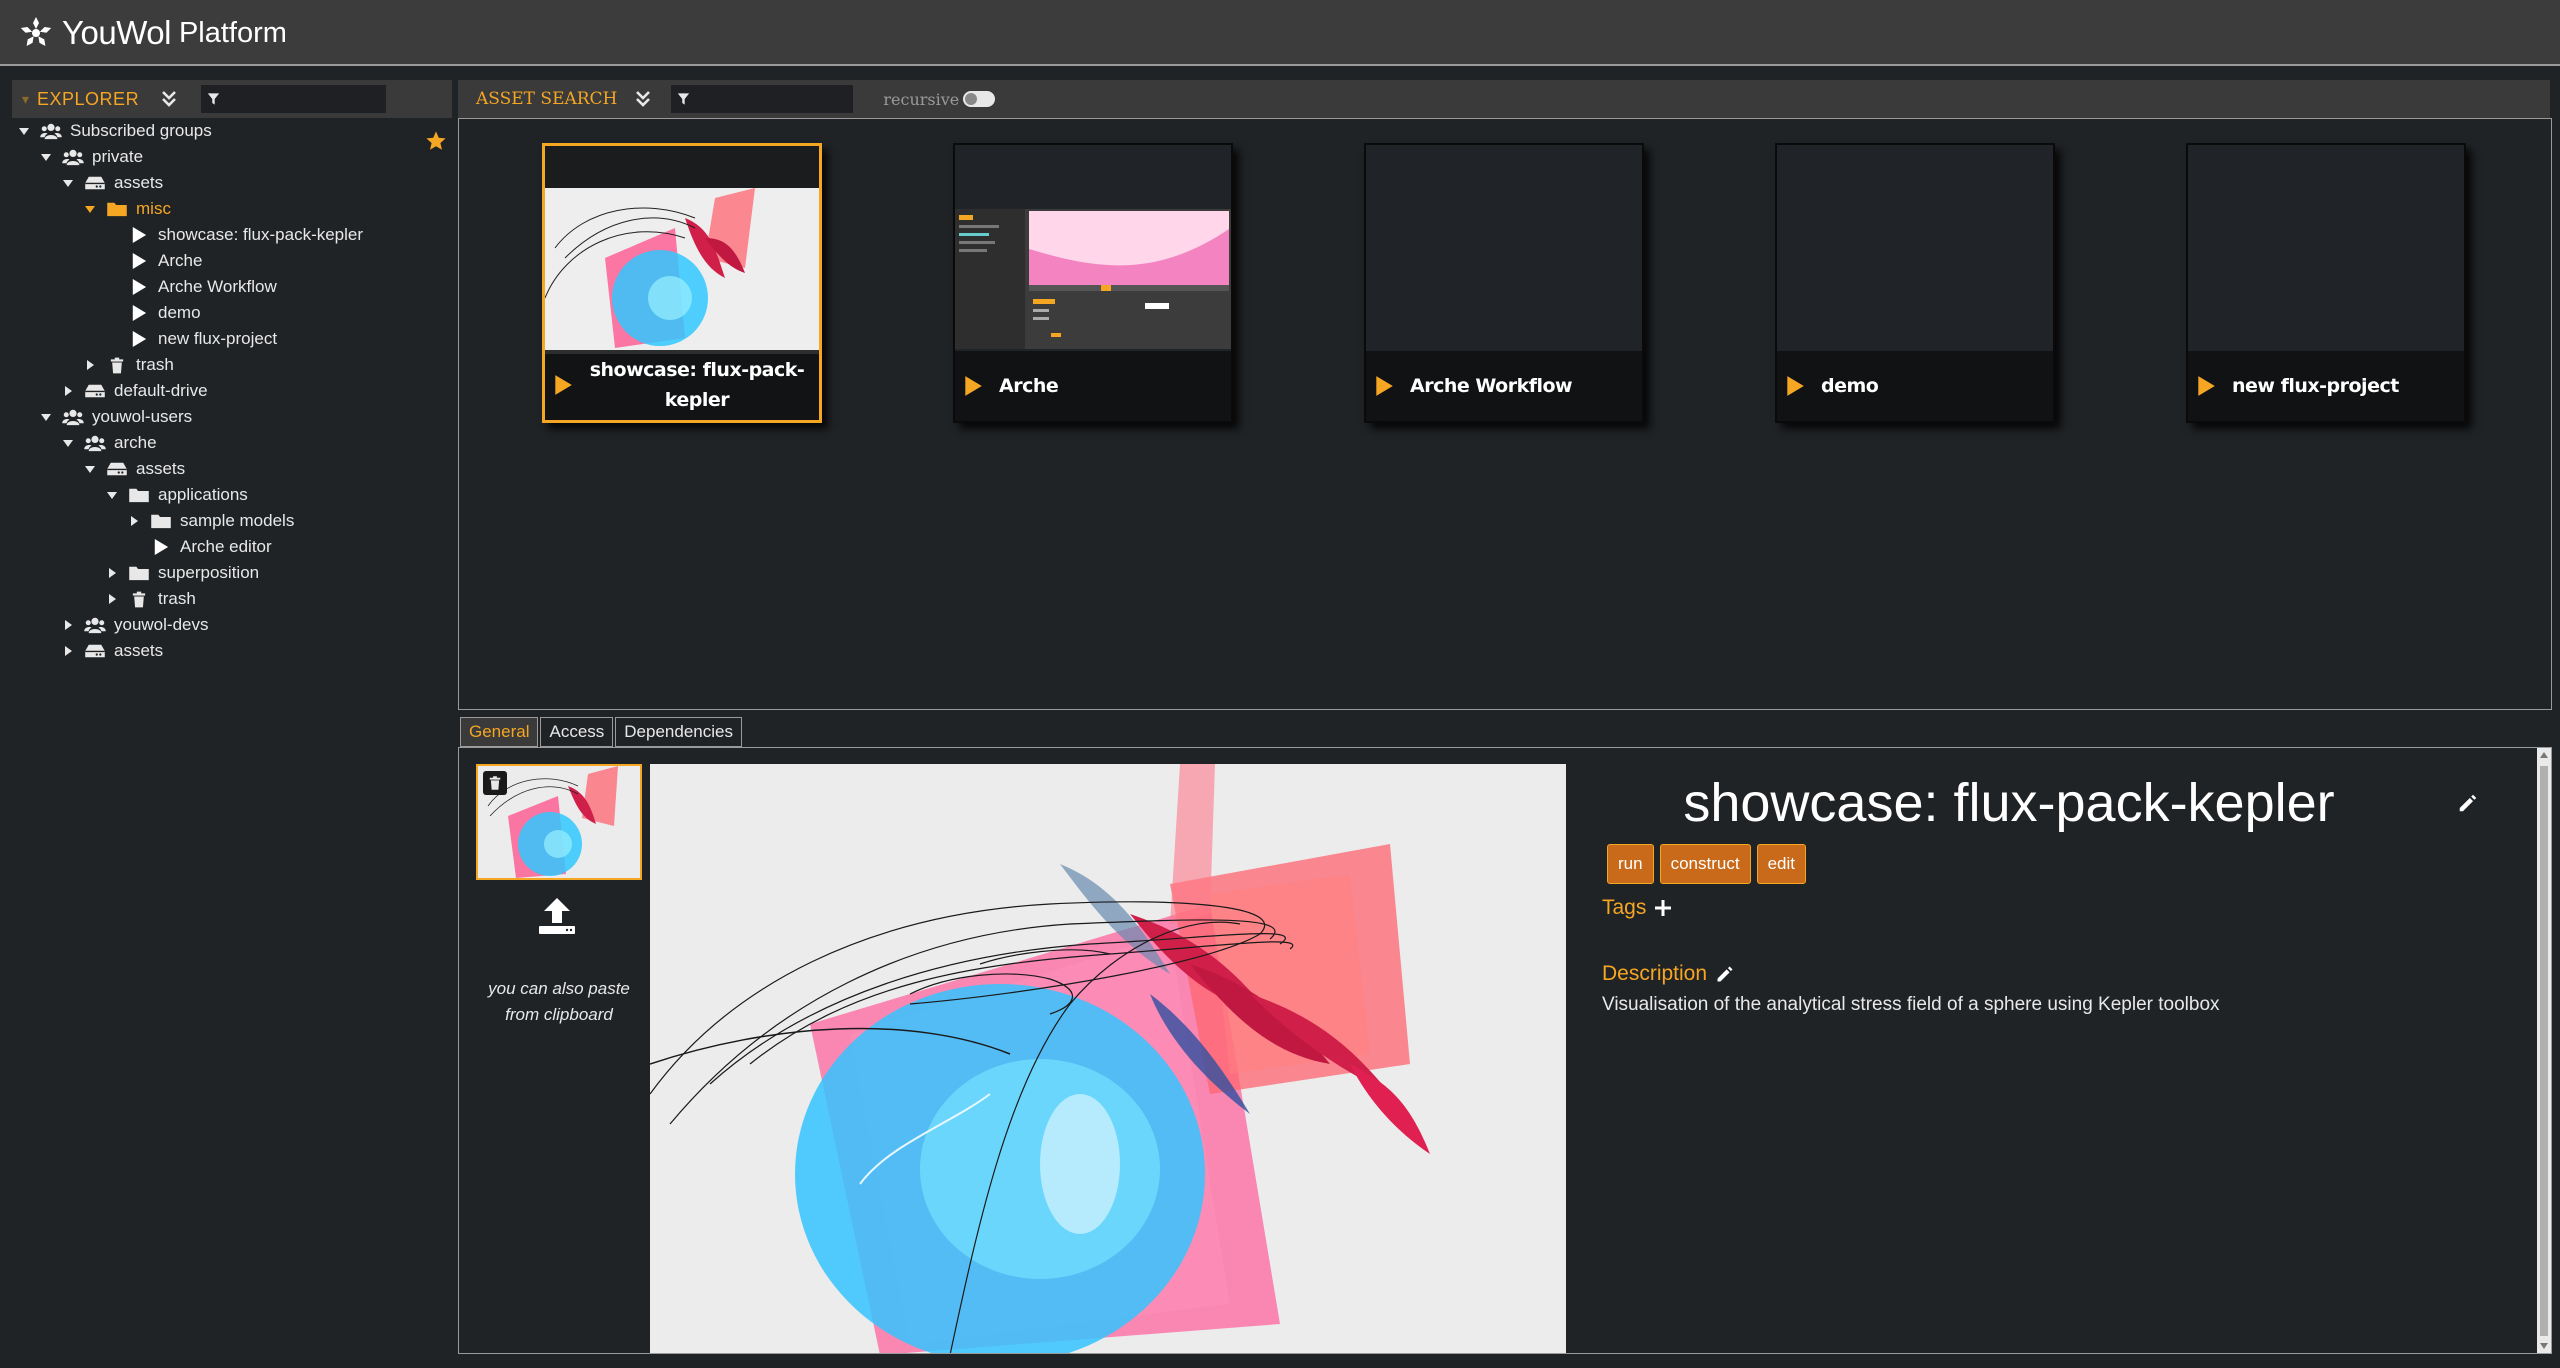 The height and width of the screenshot is (1368, 2560). What do you see at coordinates (547, 99) in the screenshot?
I see `asset-search-title: ASSET SEARCH` at bounding box center [547, 99].